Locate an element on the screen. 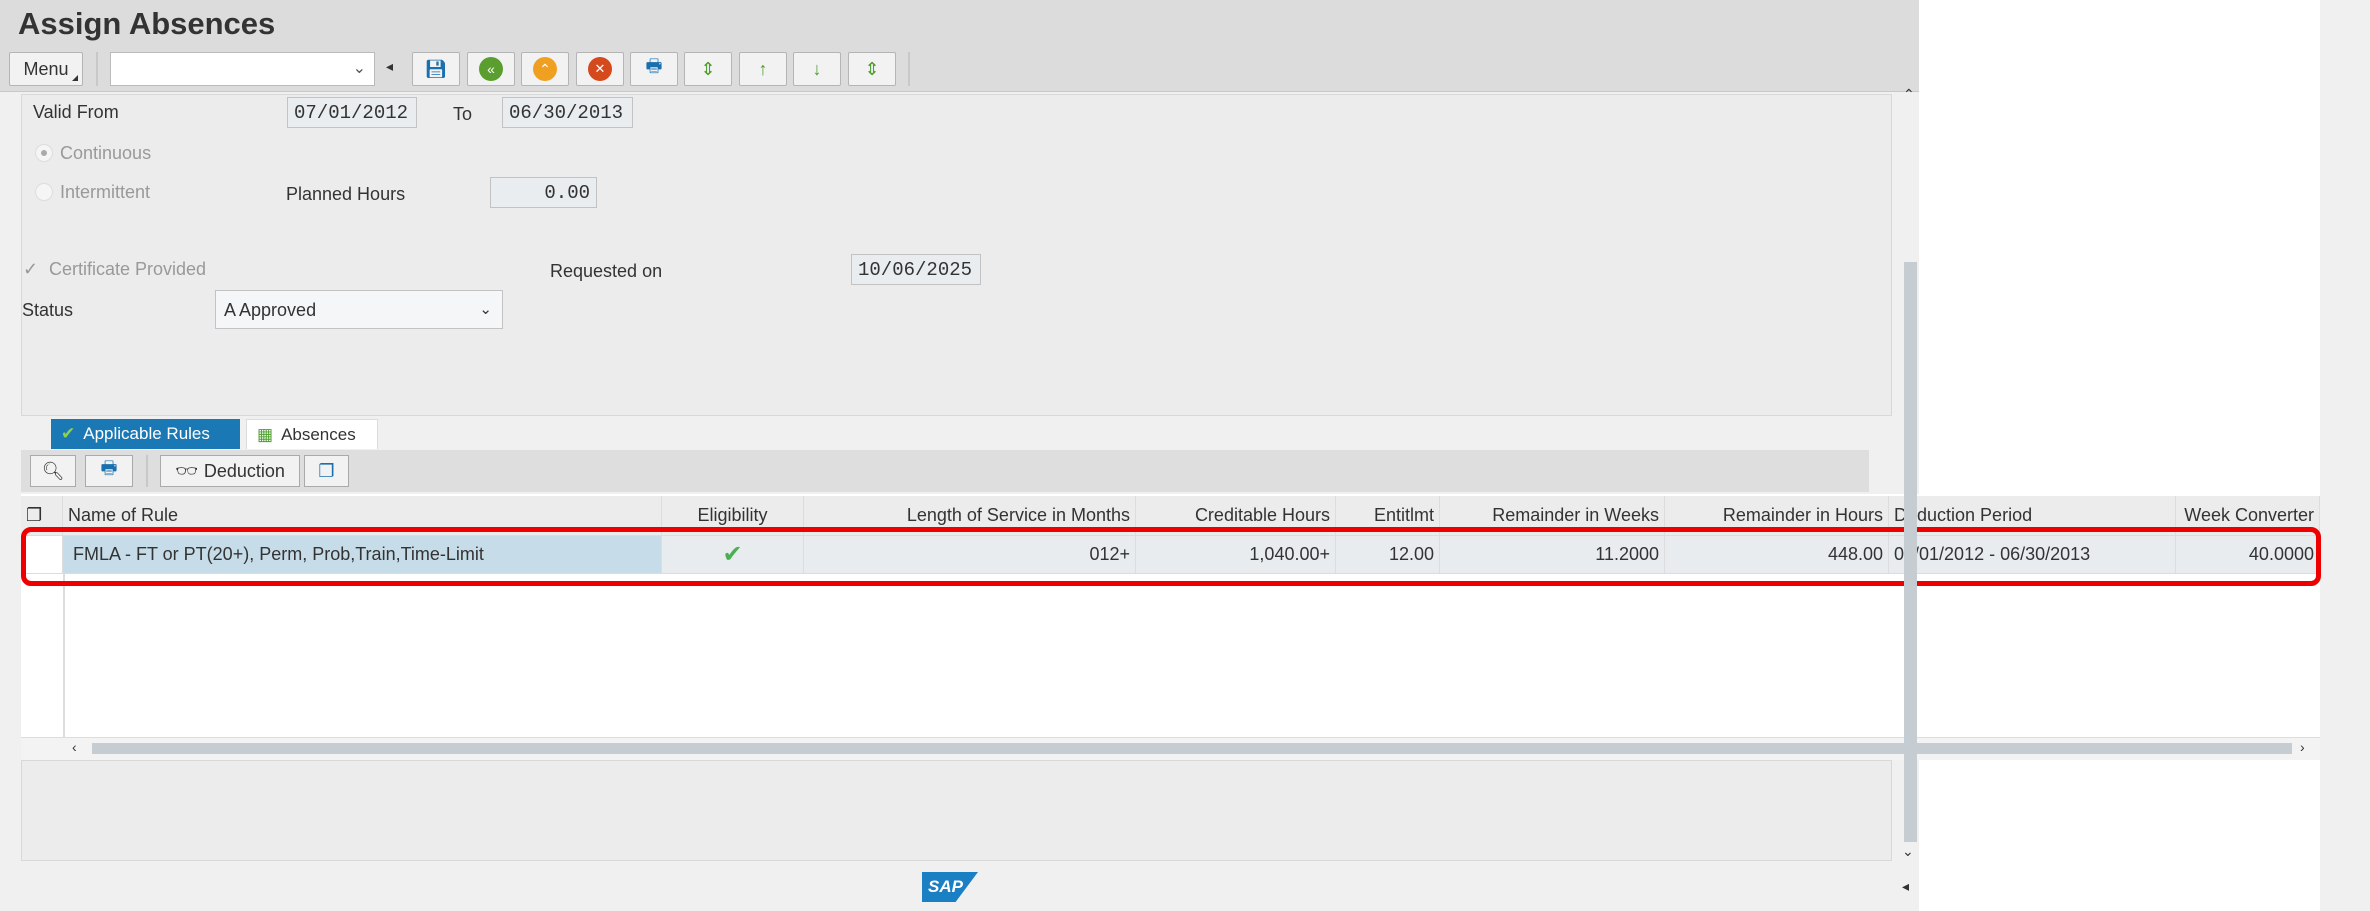  details-icon: 🔍︎ is located at coordinates (53, 471).